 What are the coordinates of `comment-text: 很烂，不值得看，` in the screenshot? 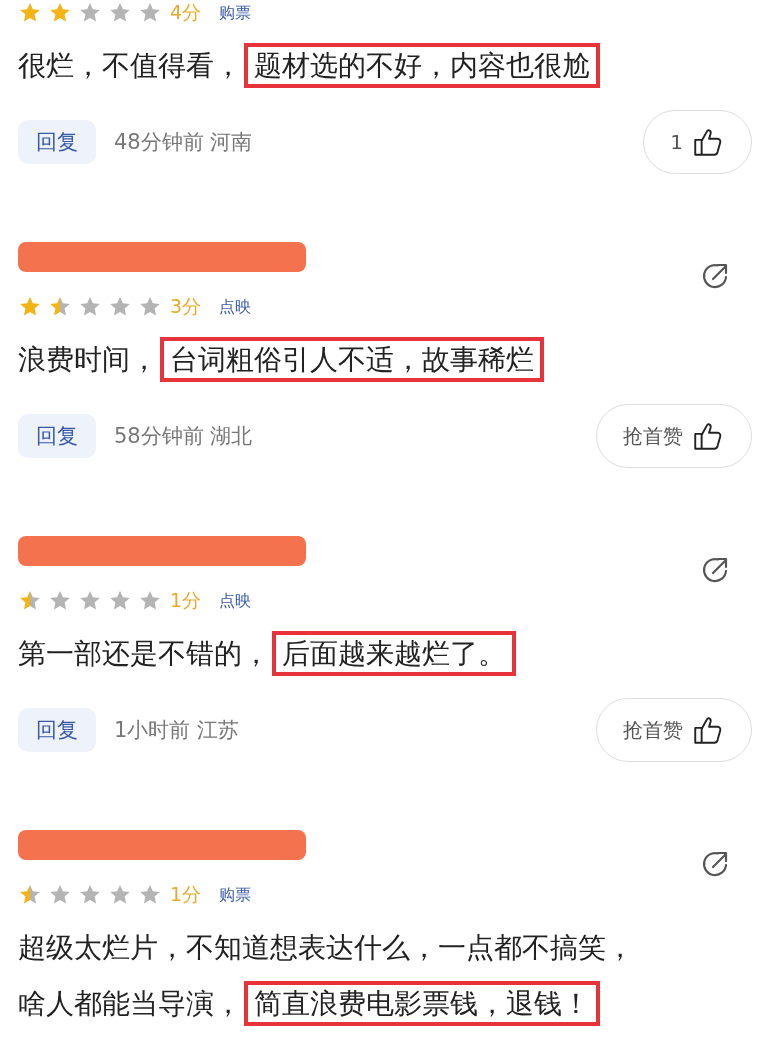 It's located at (130, 65).